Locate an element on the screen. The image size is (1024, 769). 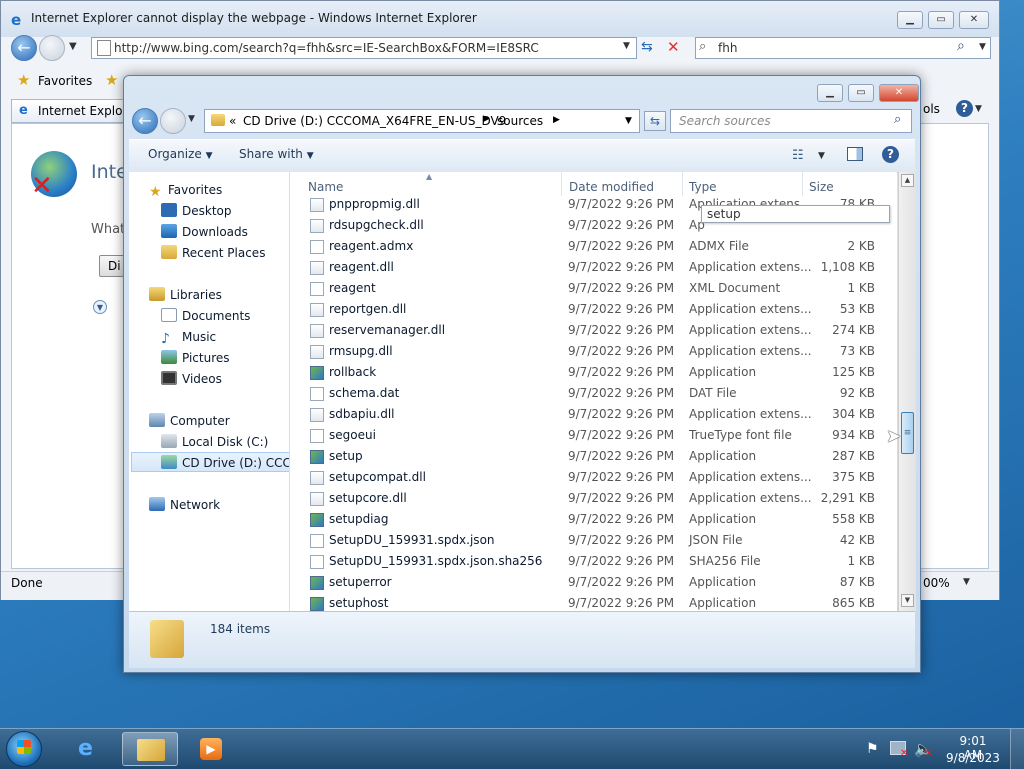
tools-menu: ols is located at coordinates (931, 109).